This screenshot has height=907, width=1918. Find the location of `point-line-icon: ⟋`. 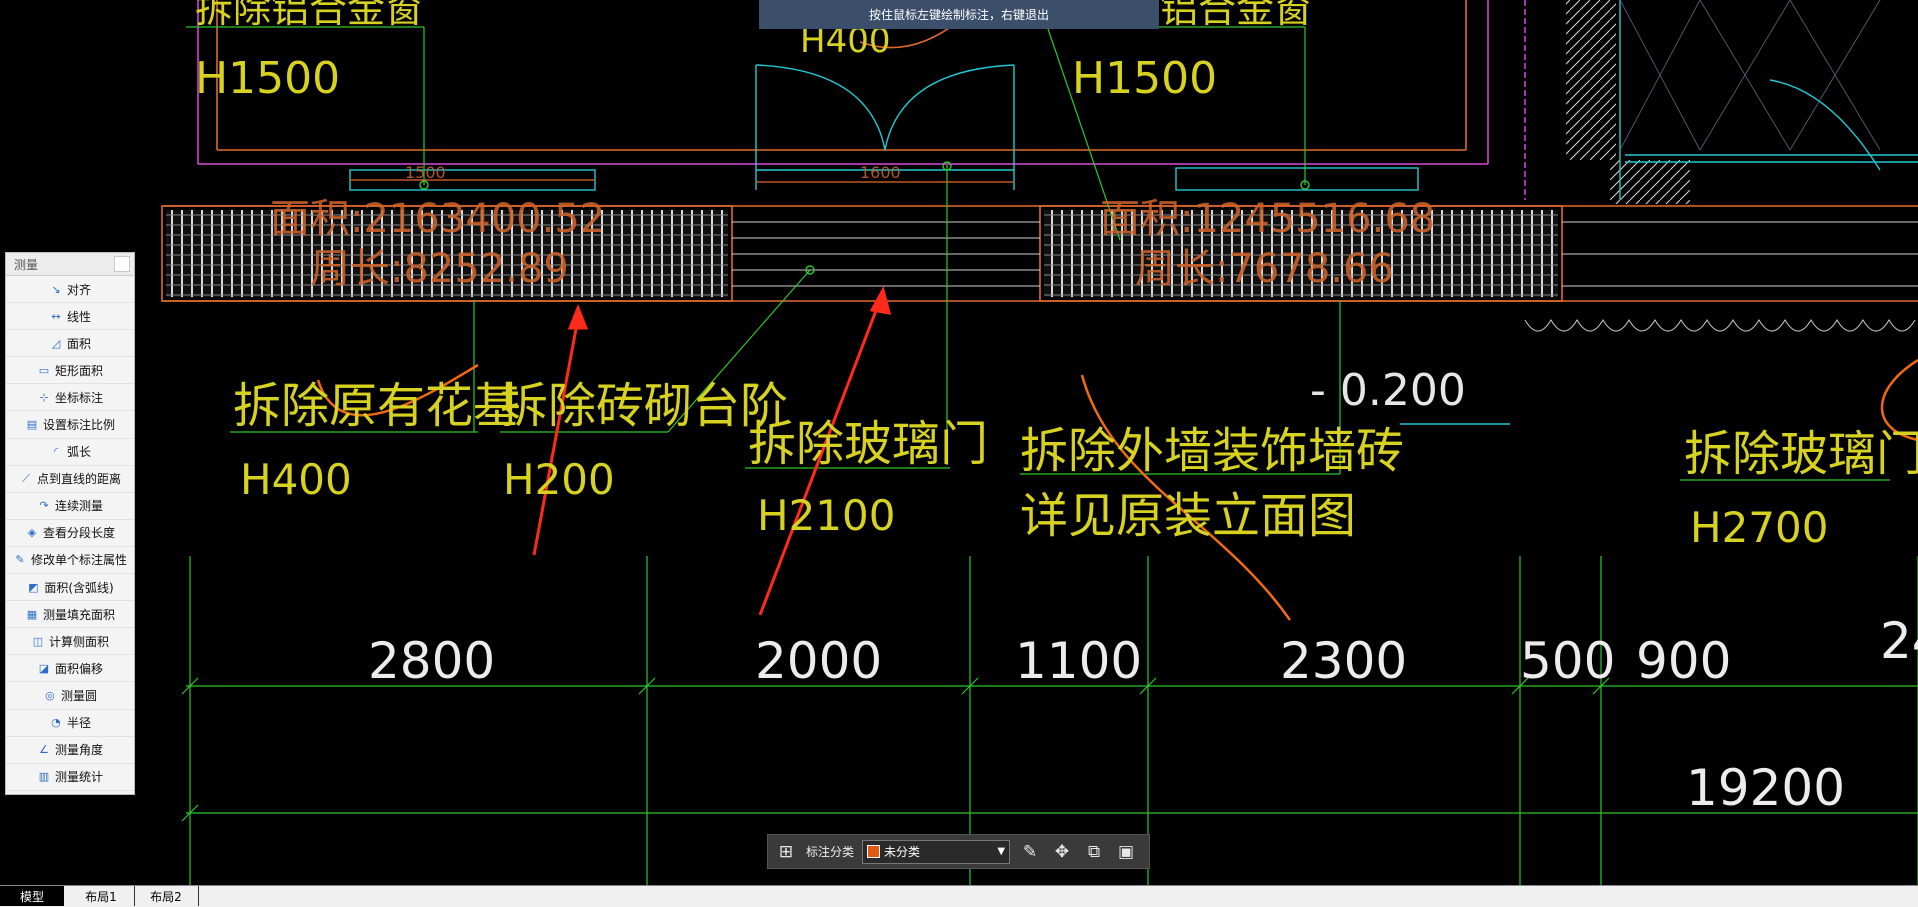

point-line-icon: ⟋ is located at coordinates (26, 478).